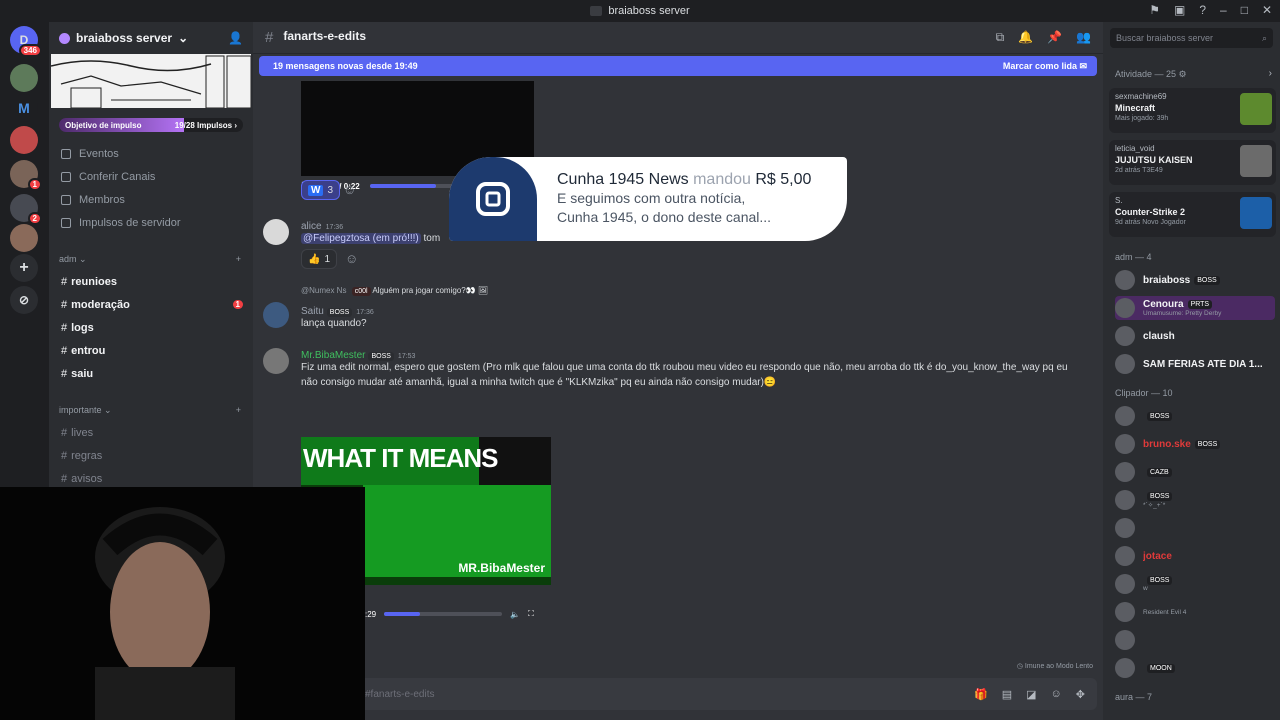 The image size is (1280, 720). I want to click on message-composer: #fanarts-e-edits 🎁 ▤ ◪ ☺ ✥, so click(727, 694).